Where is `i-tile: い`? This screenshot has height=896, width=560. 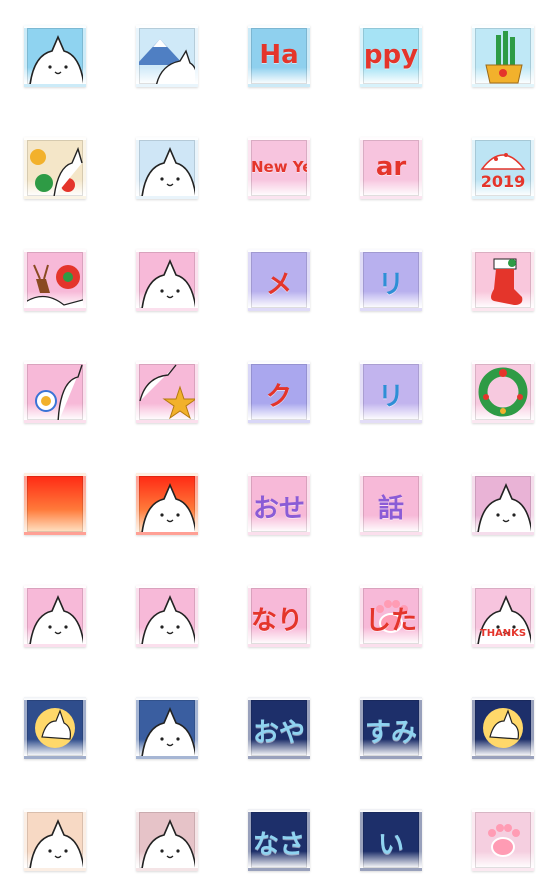
i-tile: い is located at coordinates (391, 840).